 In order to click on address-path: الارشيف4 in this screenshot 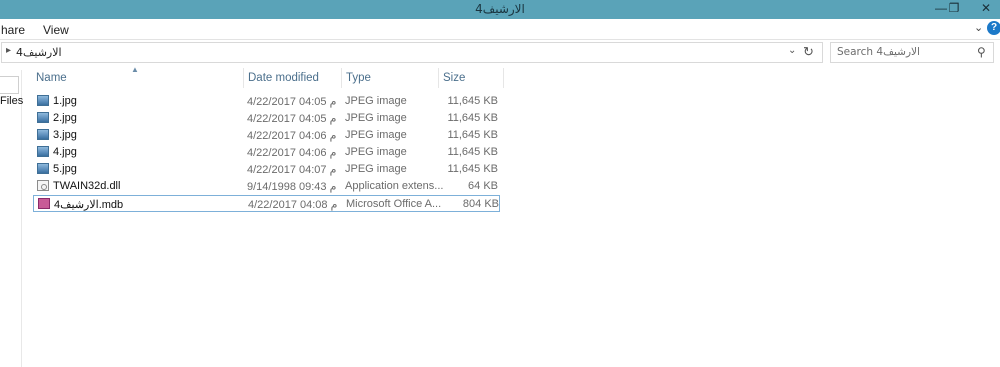, I will do `click(39, 52)`.